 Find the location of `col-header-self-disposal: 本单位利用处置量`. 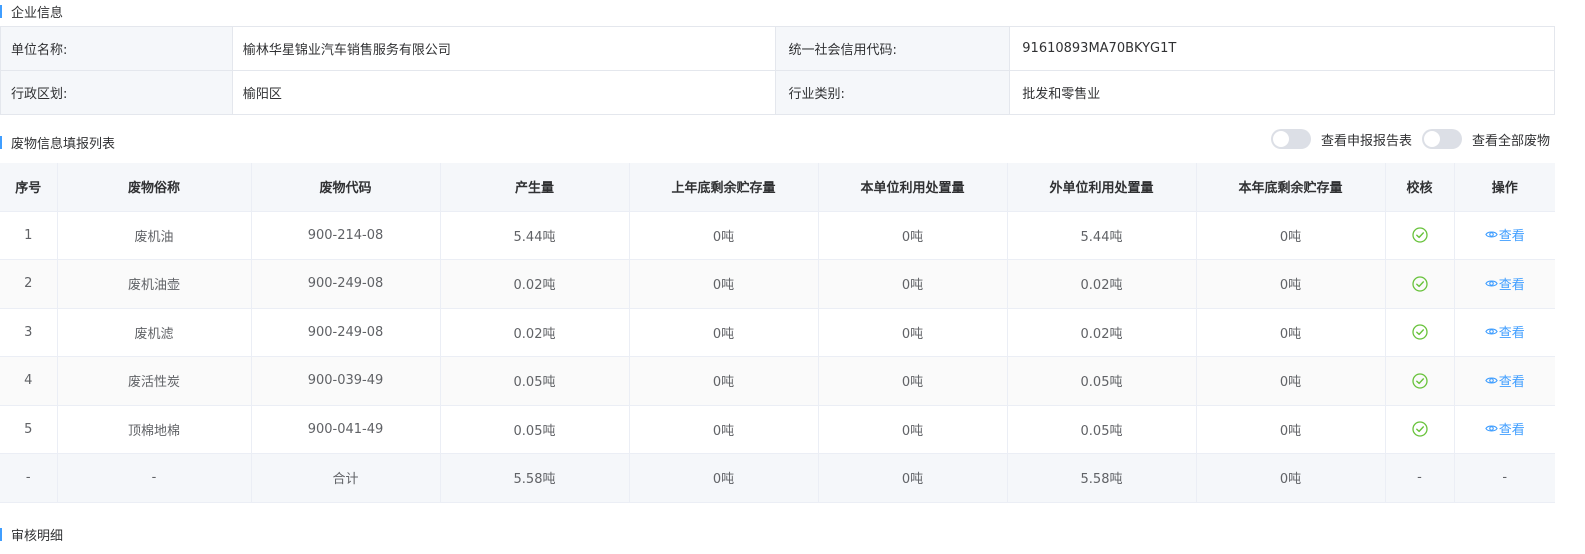

col-header-self-disposal: 本单位利用处置量 is located at coordinates (913, 187).